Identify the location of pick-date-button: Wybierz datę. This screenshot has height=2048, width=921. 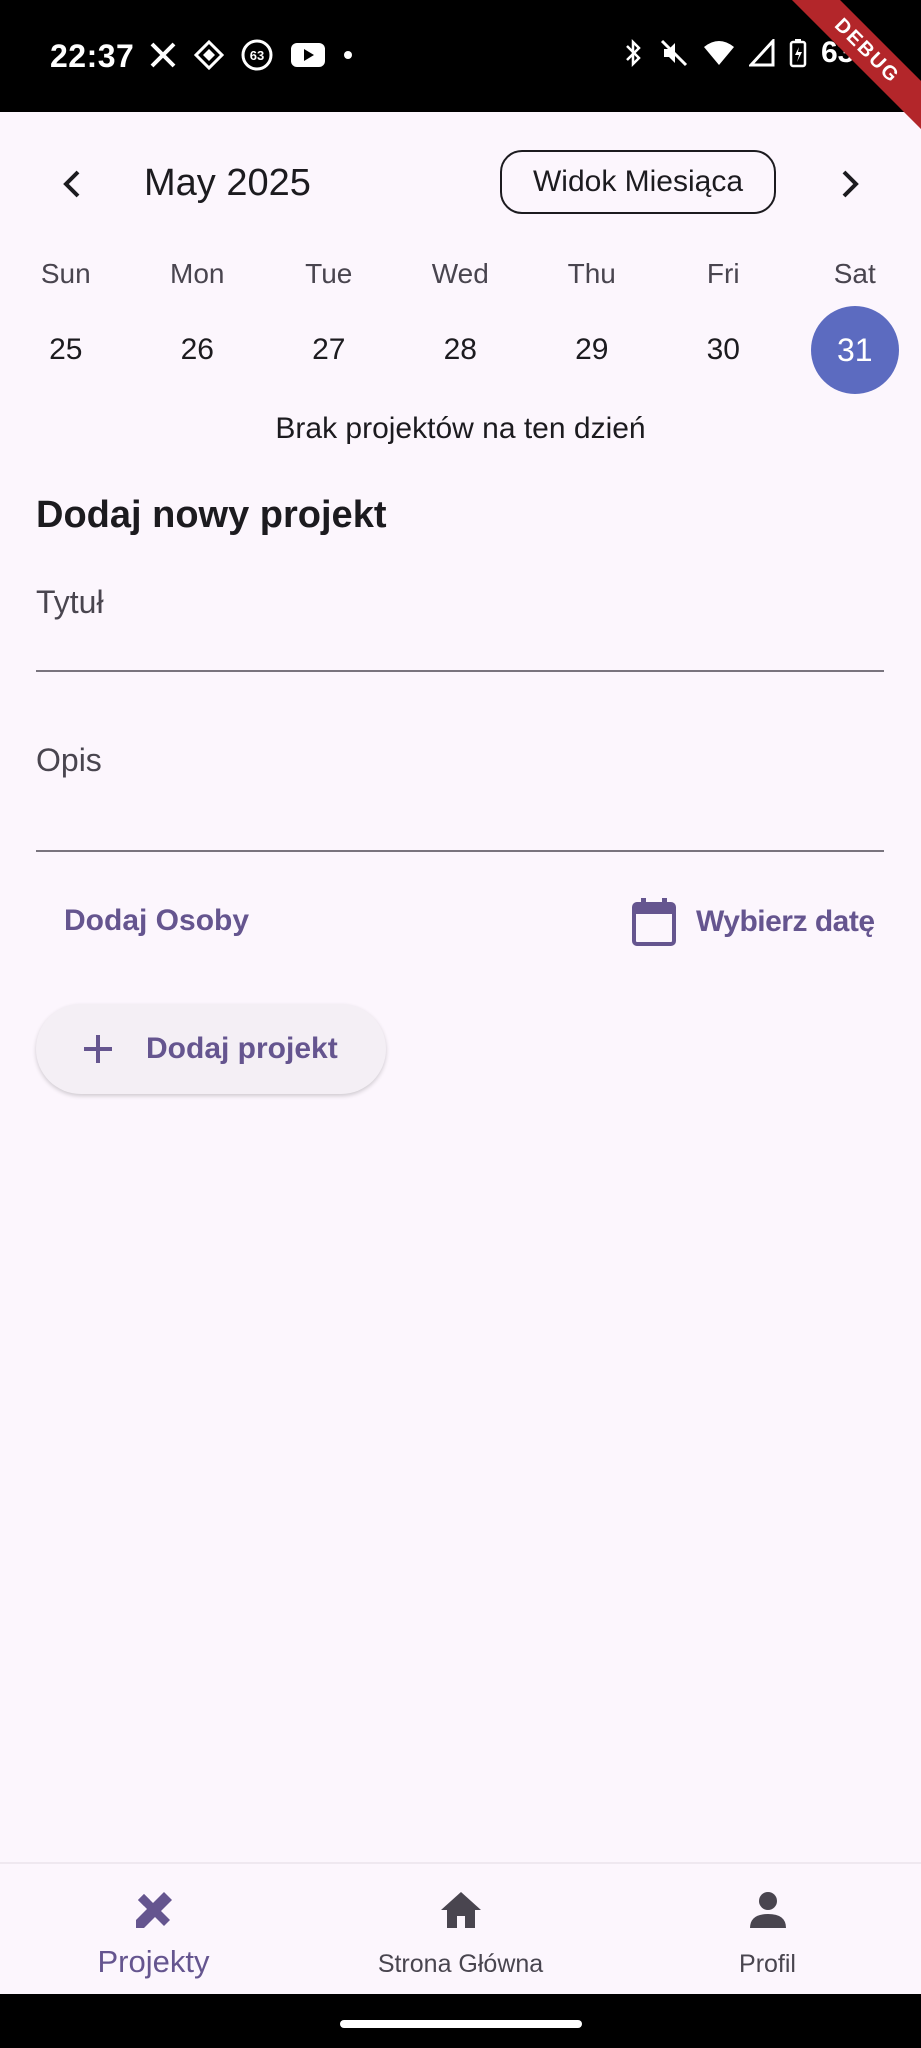
(752, 922).